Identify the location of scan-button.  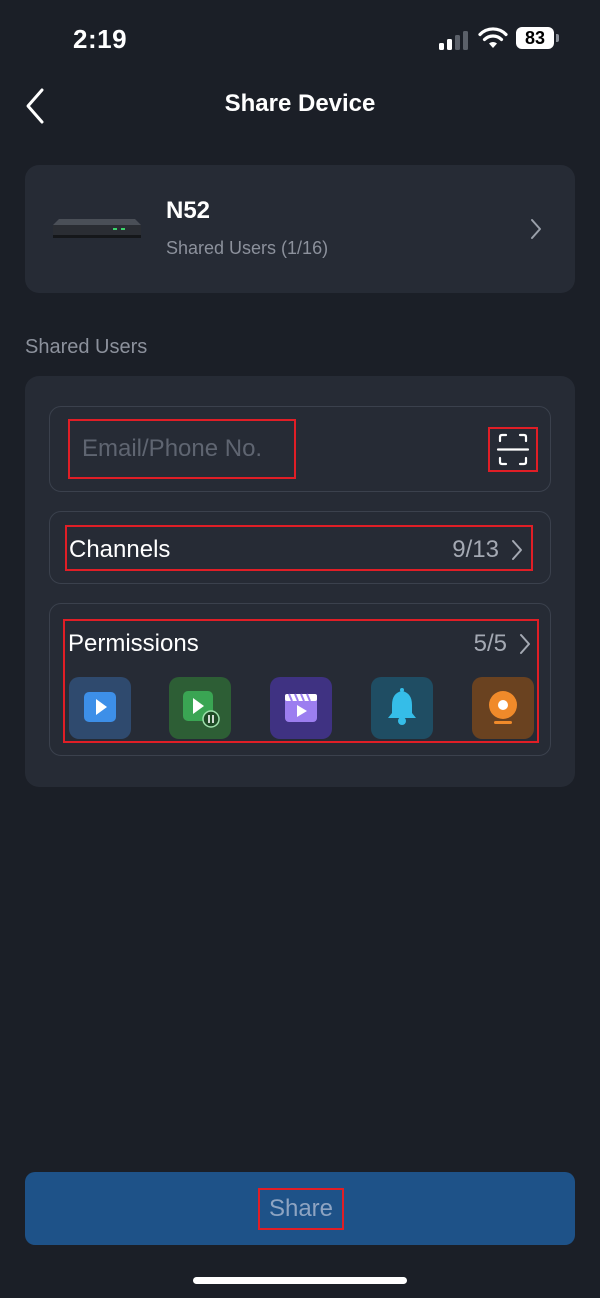
(513, 449).